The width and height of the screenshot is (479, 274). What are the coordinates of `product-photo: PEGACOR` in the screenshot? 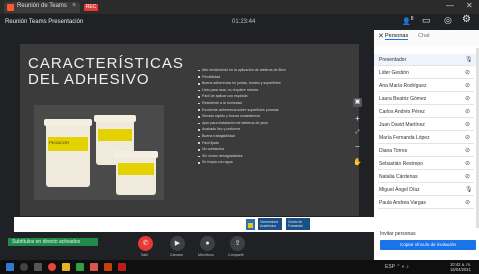 It's located at (99, 152).